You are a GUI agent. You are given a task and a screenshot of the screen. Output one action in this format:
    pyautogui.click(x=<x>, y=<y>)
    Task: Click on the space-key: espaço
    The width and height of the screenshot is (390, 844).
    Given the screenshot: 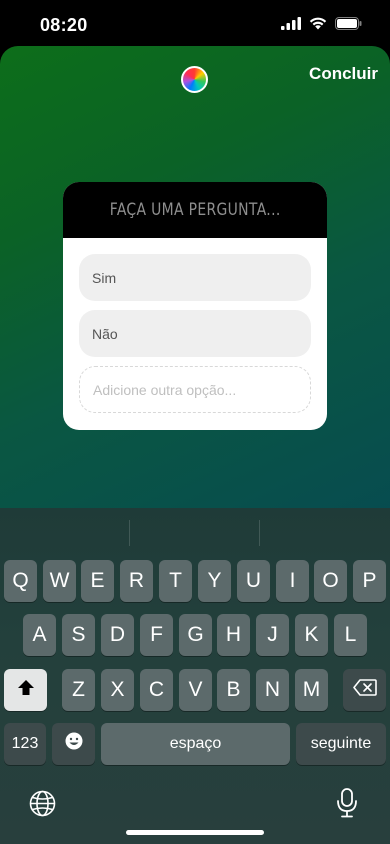 What is the action you would take?
    pyautogui.click(x=195, y=744)
    